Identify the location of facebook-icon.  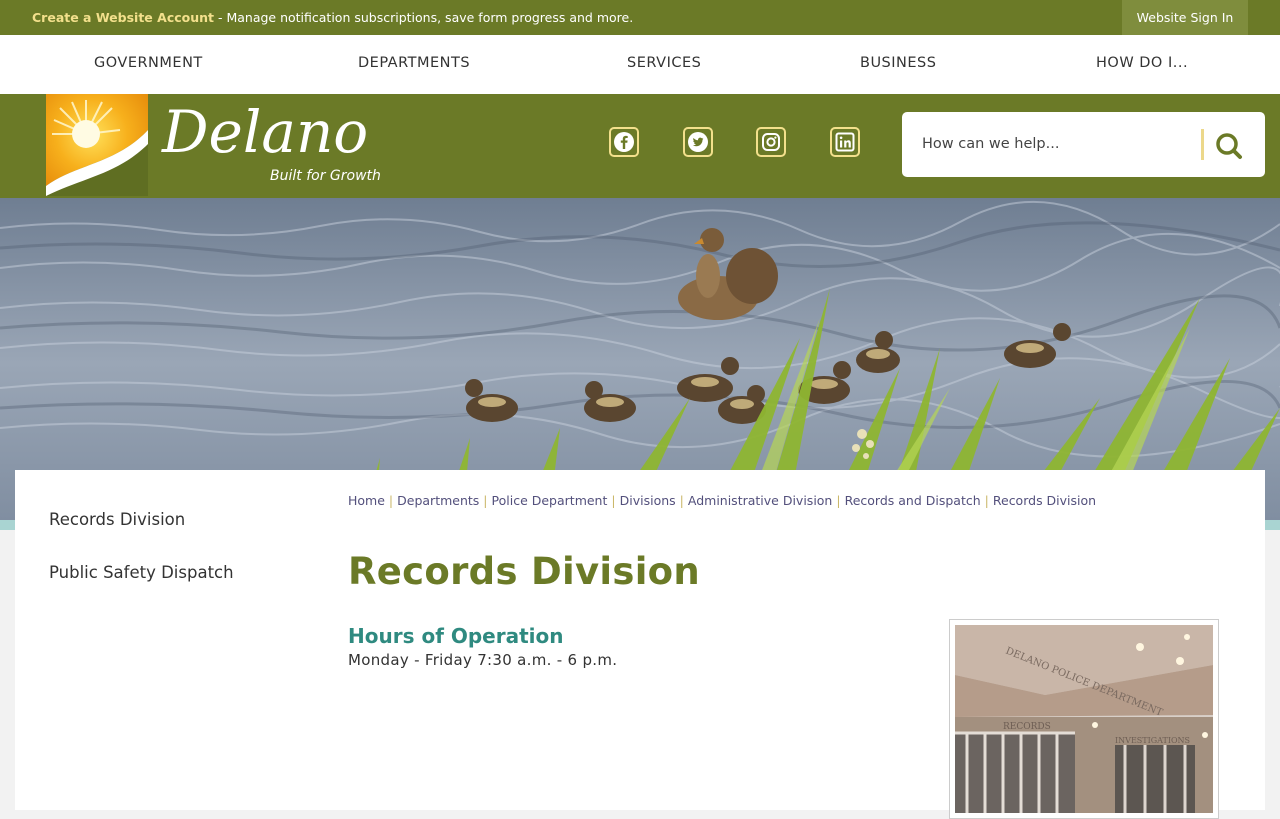
(624, 142).